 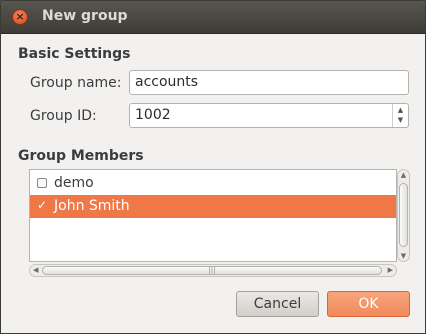 What do you see at coordinates (269, 82) in the screenshot?
I see `group-name-input: accounts` at bounding box center [269, 82].